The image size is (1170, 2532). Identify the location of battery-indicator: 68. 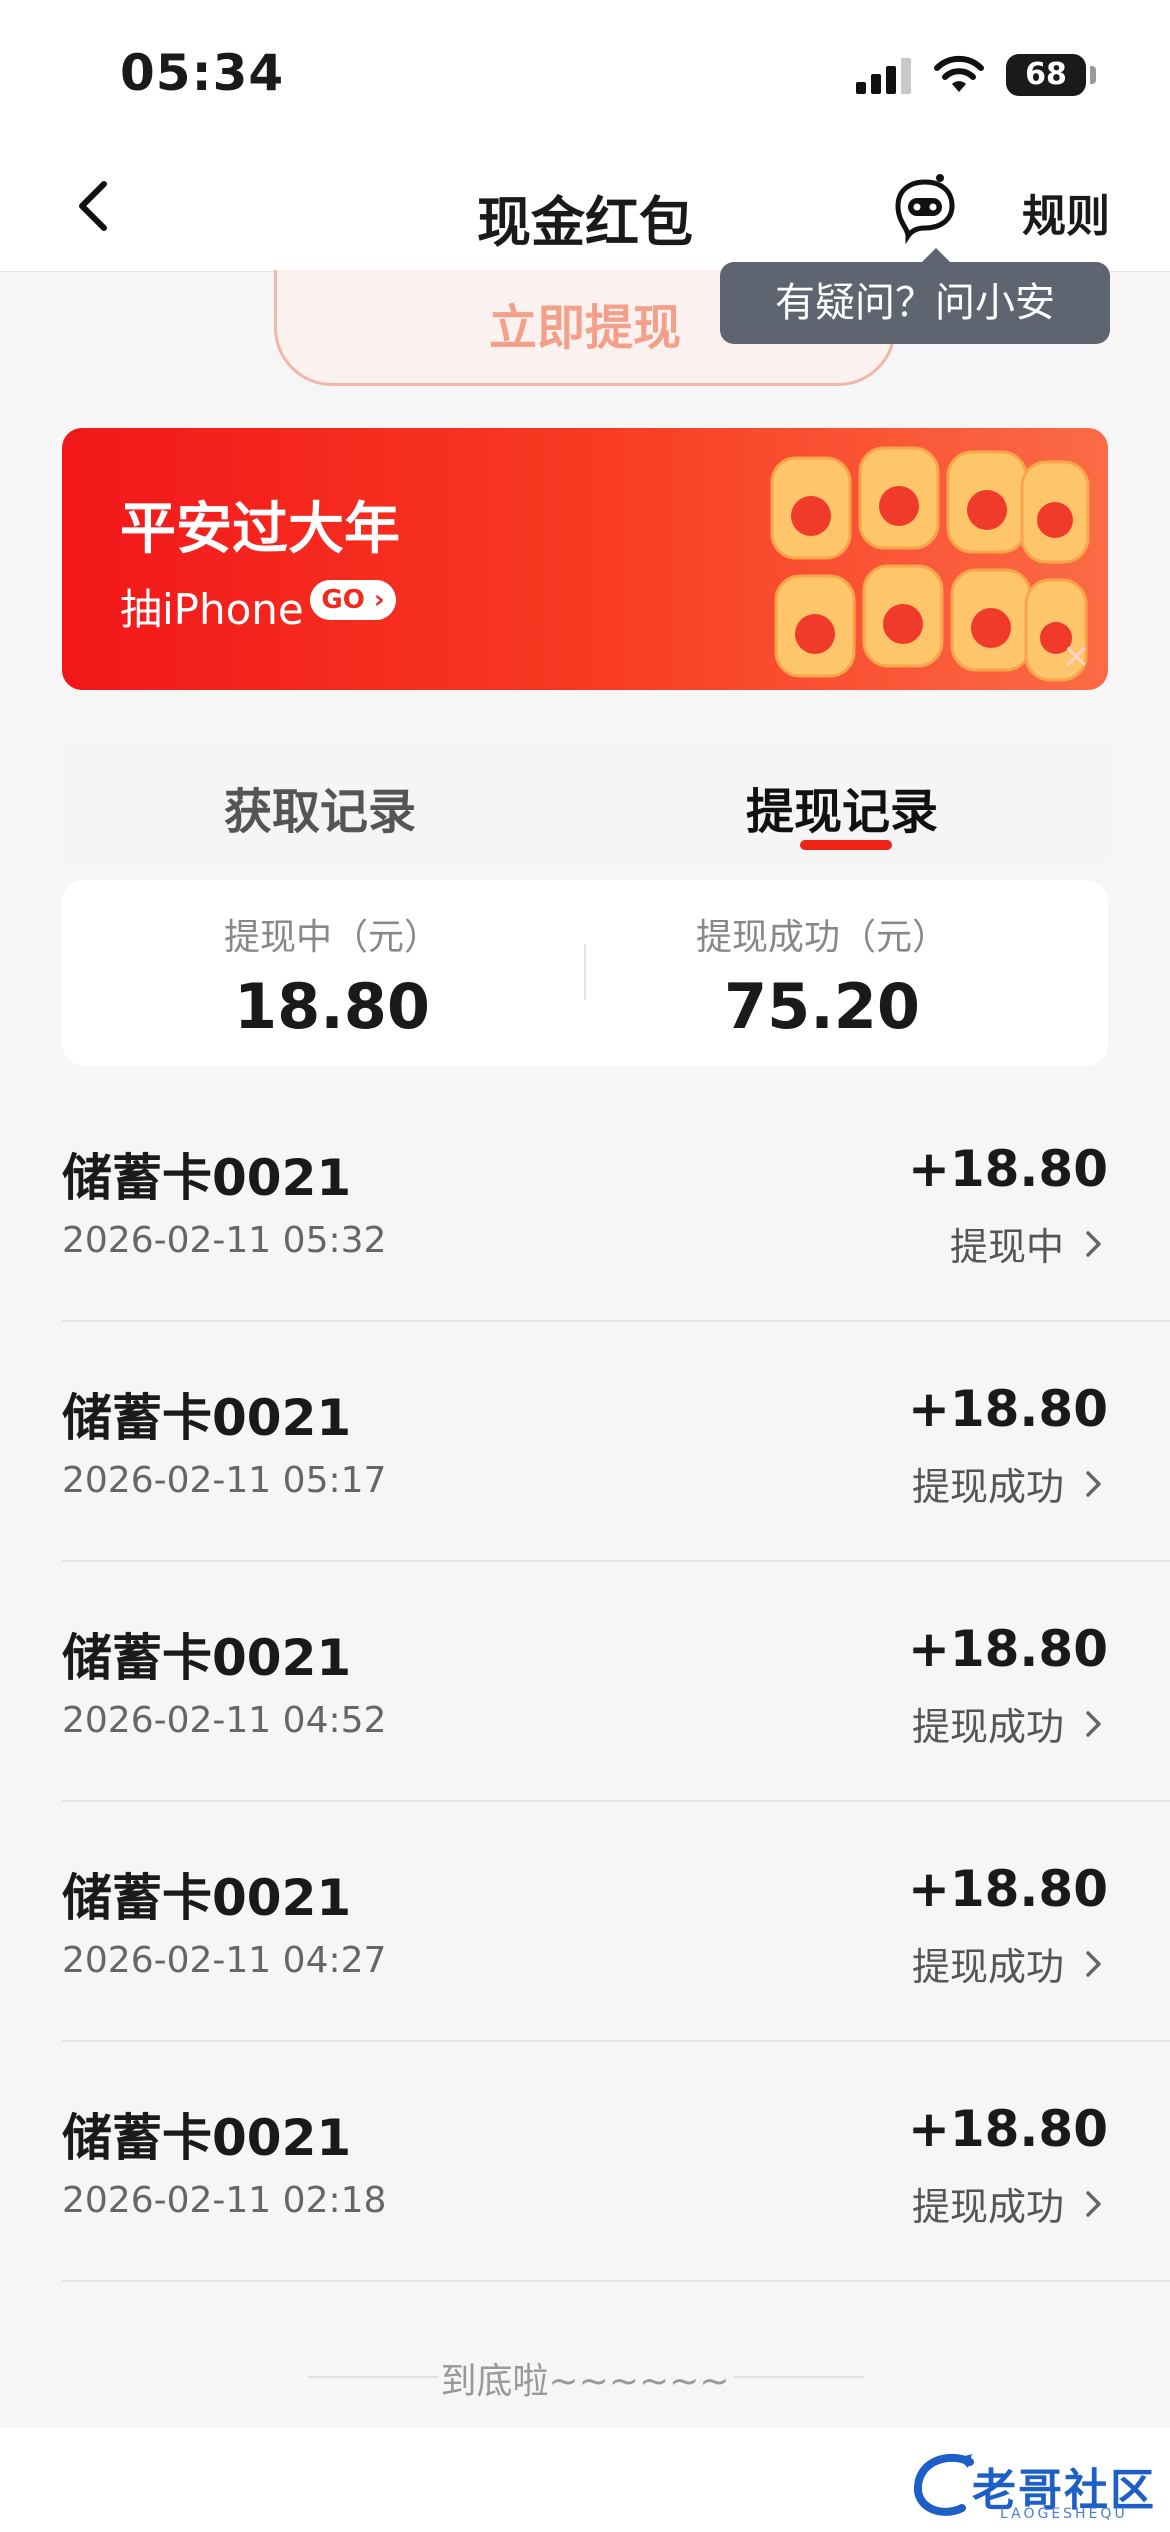
(1046, 75).